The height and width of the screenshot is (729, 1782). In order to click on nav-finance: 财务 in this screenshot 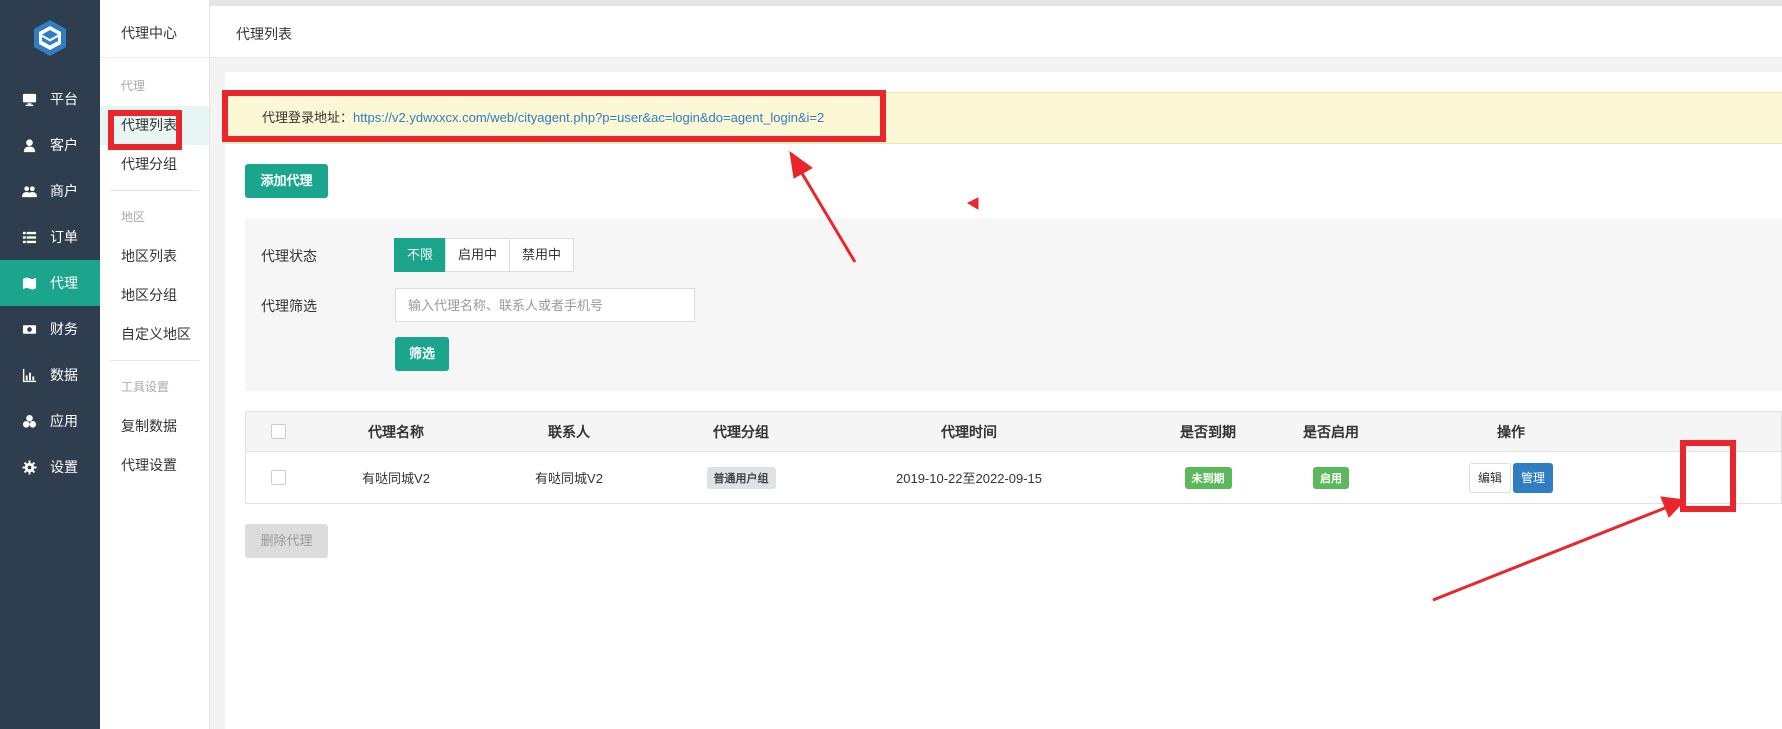, I will do `click(50, 329)`.